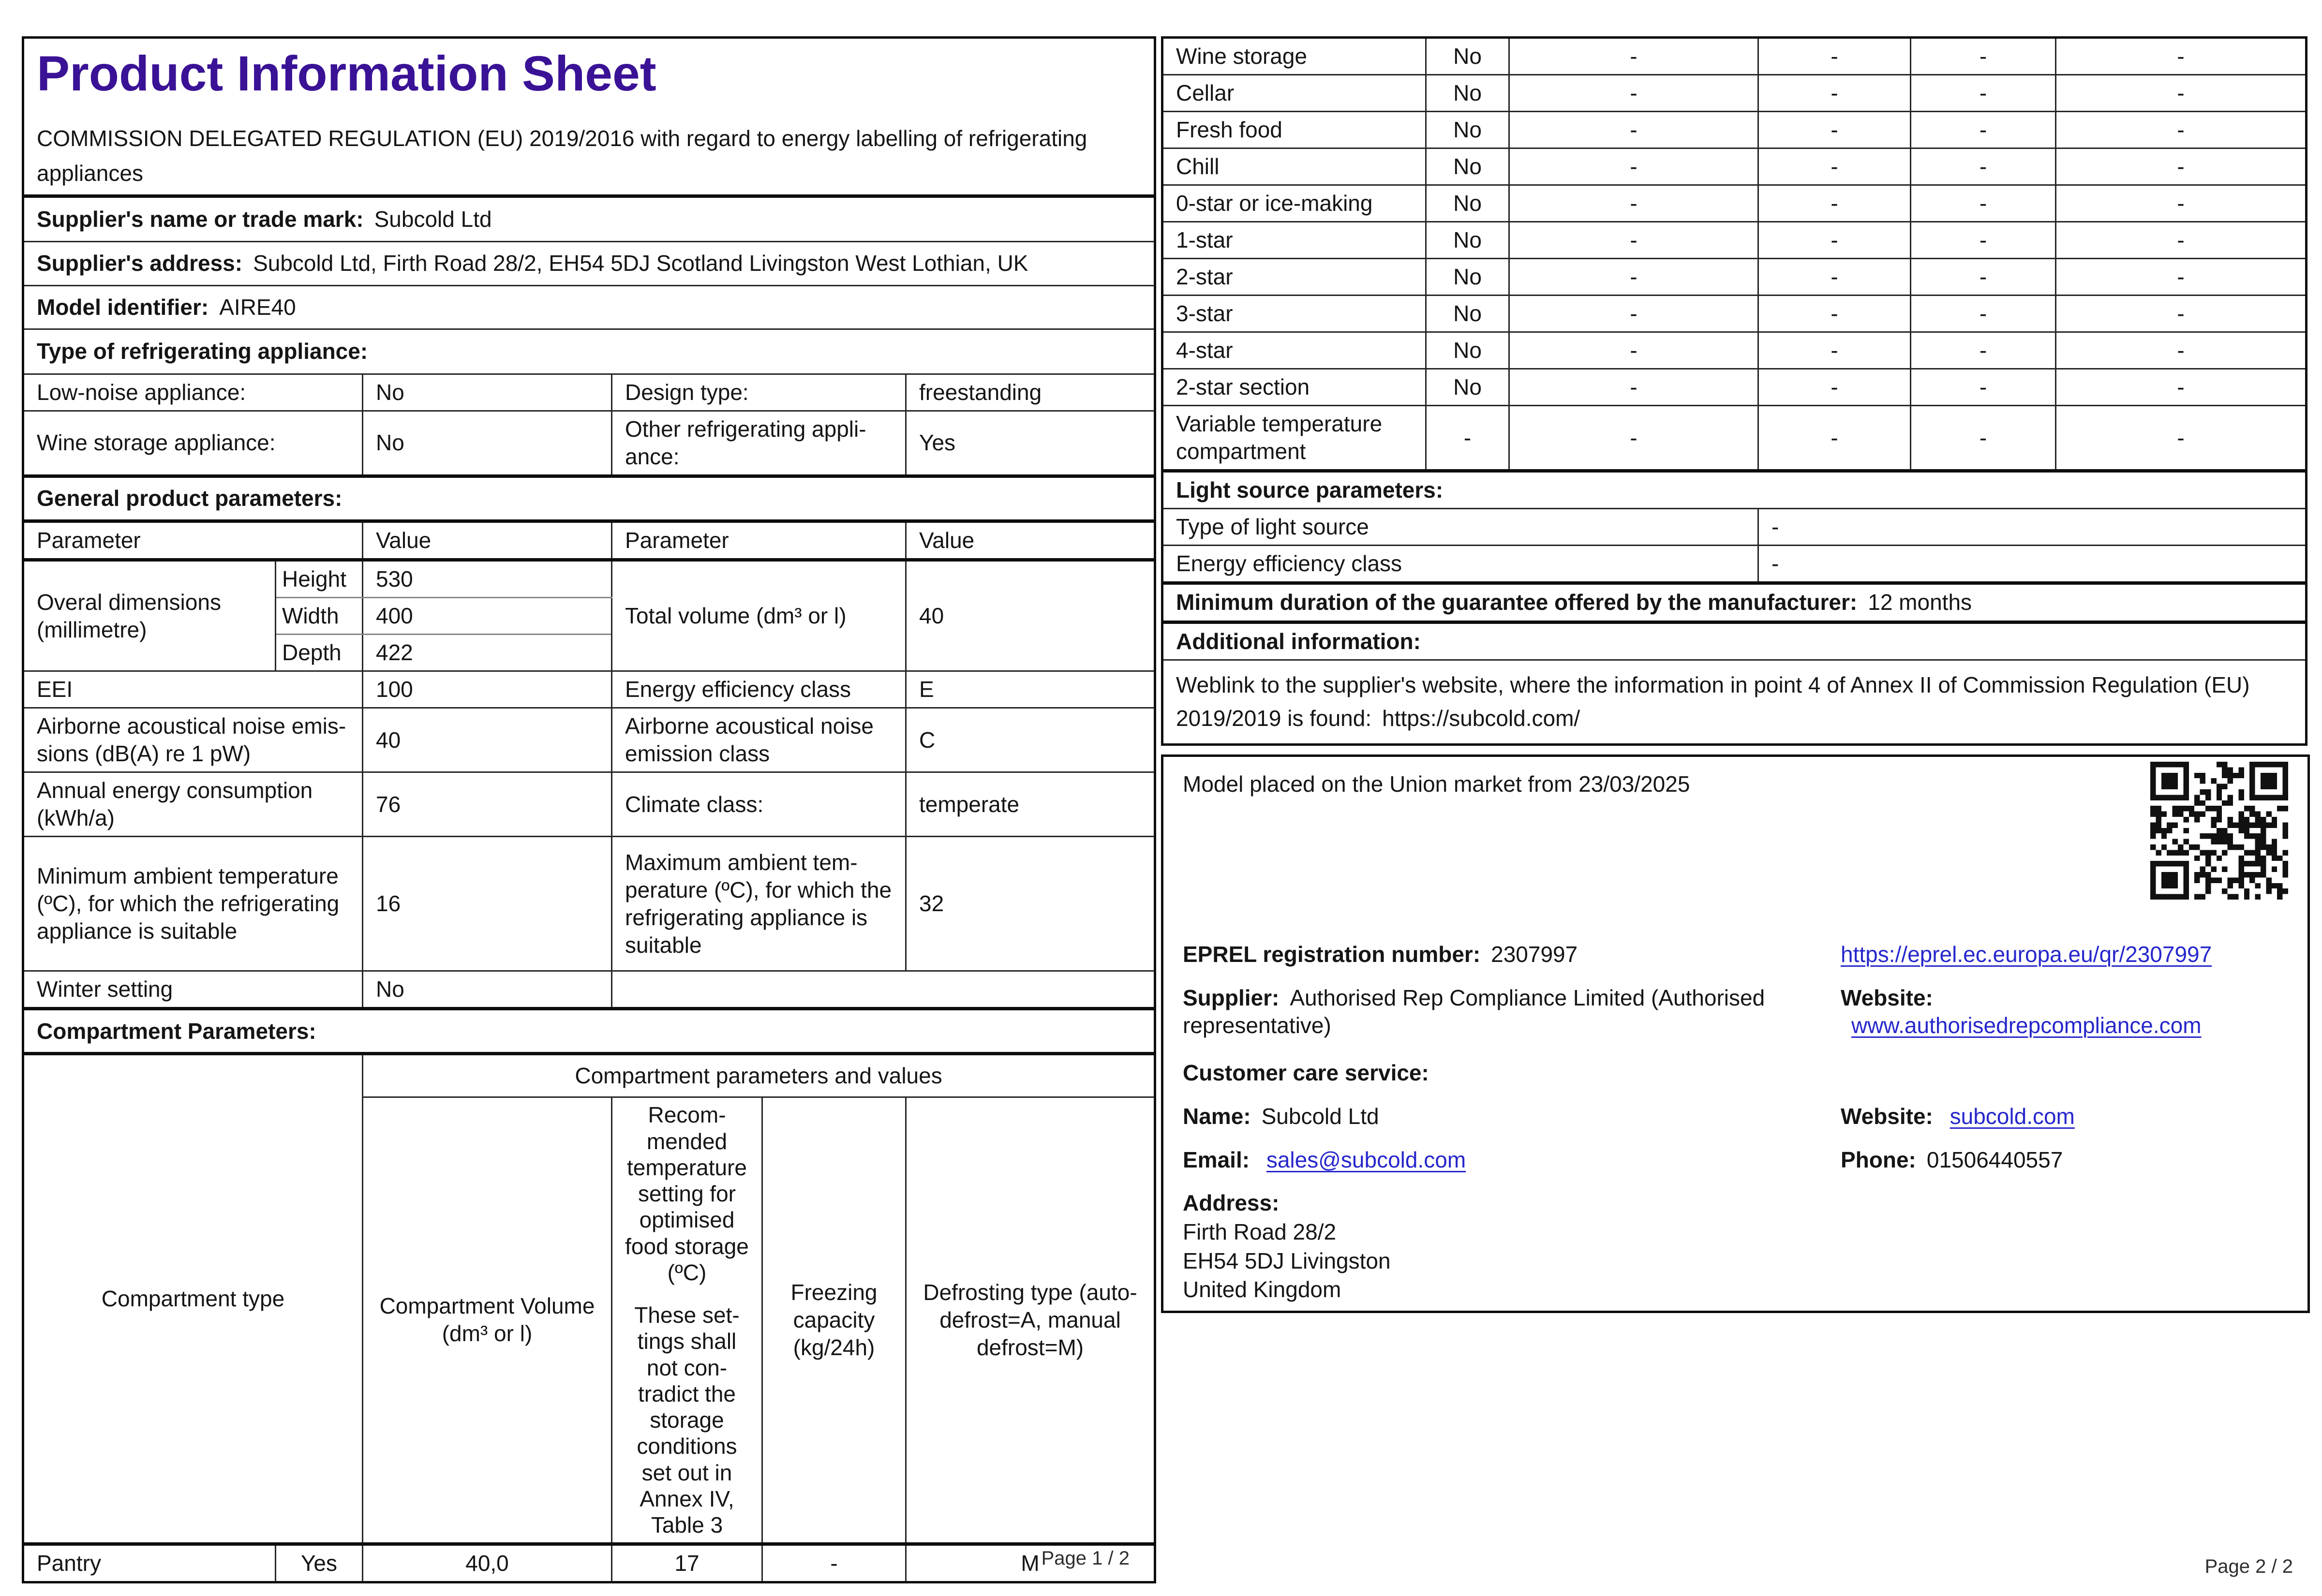  I want to click on supplier-name-label: Supplier's name or trade mark:, so click(200, 219).